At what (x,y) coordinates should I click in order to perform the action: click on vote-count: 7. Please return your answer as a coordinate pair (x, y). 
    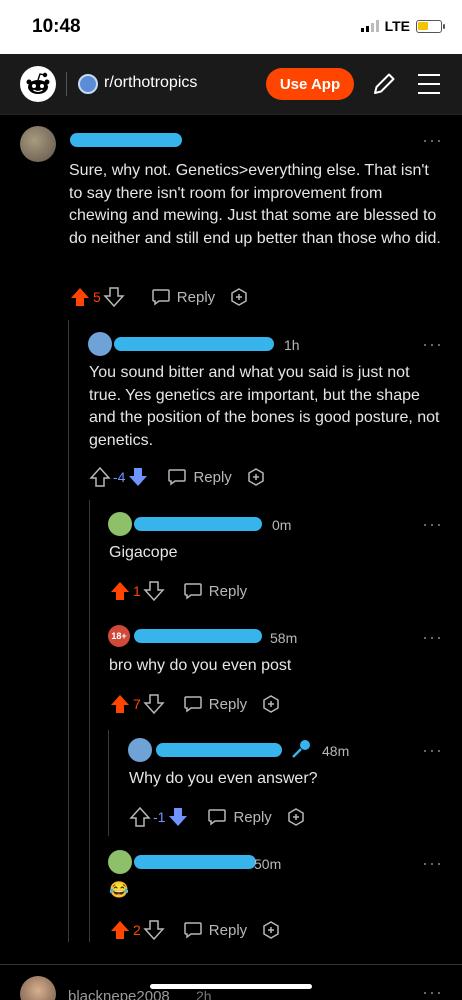
    Looking at the image, I should click on (137, 704).